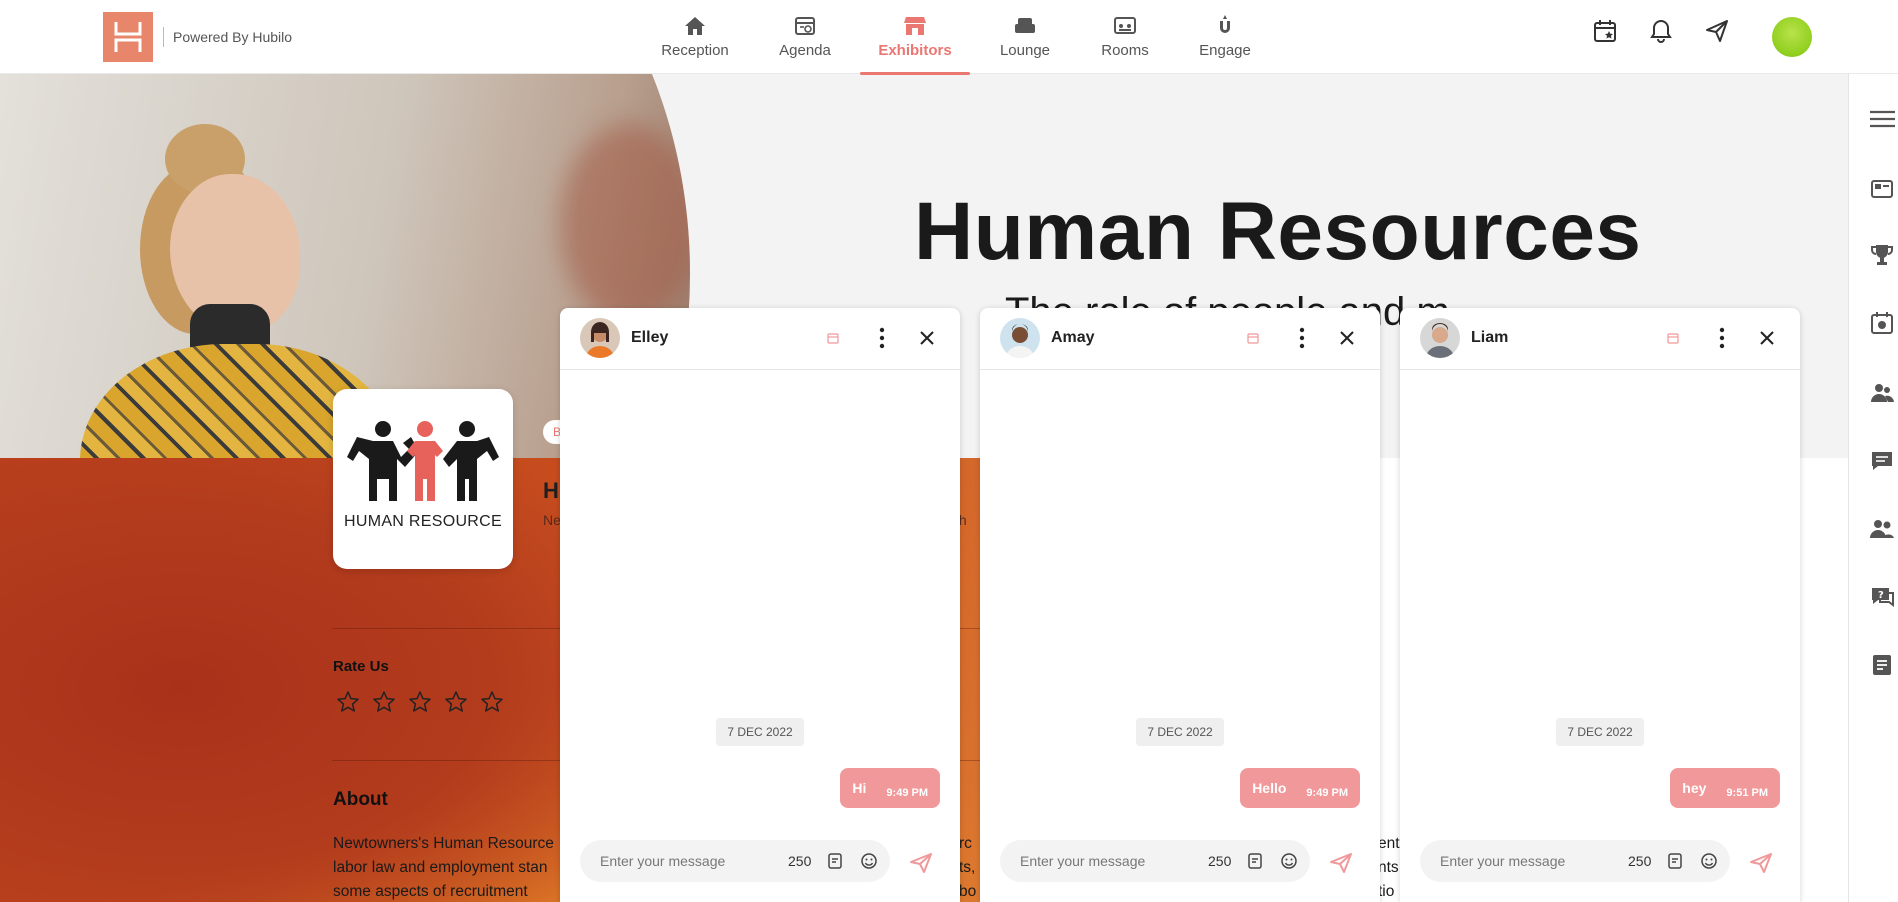 The height and width of the screenshot is (902, 1898). I want to click on chat-window-elley: Elley 7 DEC 2022 Hi 9:49 PM 250, so click(760, 605).